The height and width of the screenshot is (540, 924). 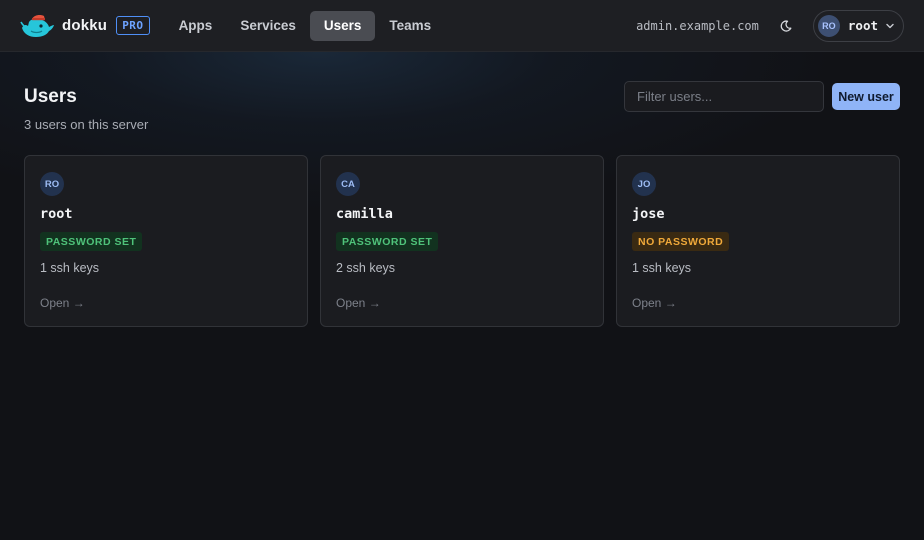 What do you see at coordinates (366, 268) in the screenshot?
I see `ssh-keys-count: 2 ssh keys` at bounding box center [366, 268].